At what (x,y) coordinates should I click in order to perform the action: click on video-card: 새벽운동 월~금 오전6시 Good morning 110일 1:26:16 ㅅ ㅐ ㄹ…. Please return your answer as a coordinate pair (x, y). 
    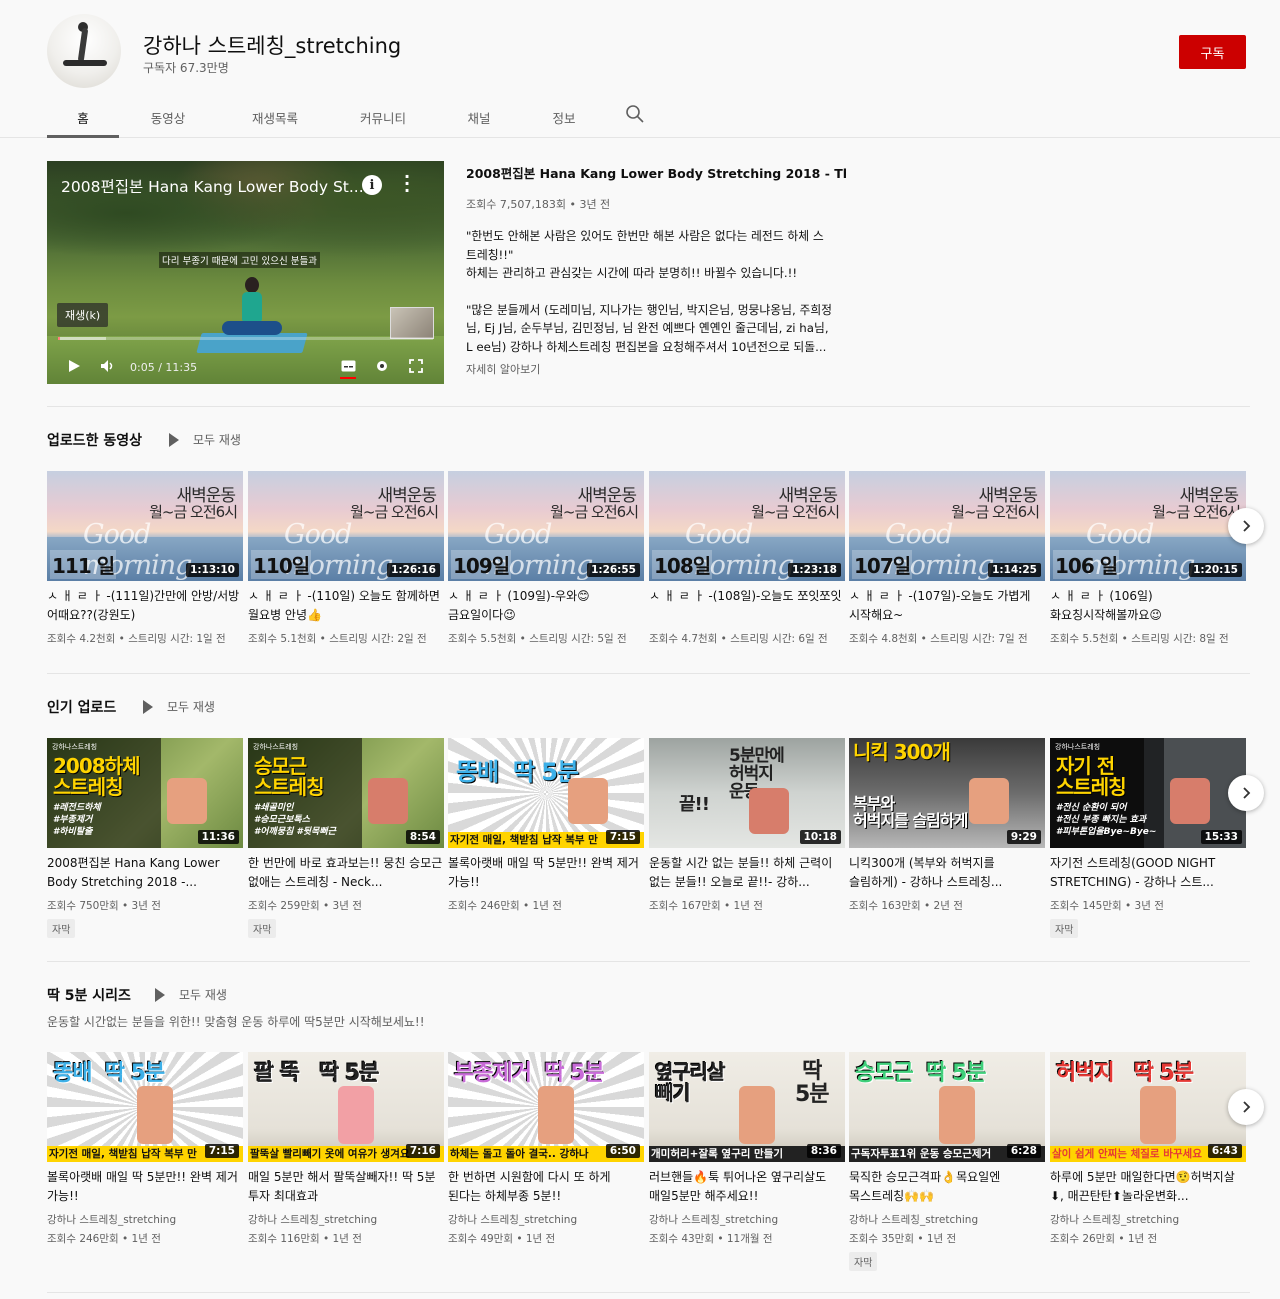
    Looking at the image, I should click on (346, 558).